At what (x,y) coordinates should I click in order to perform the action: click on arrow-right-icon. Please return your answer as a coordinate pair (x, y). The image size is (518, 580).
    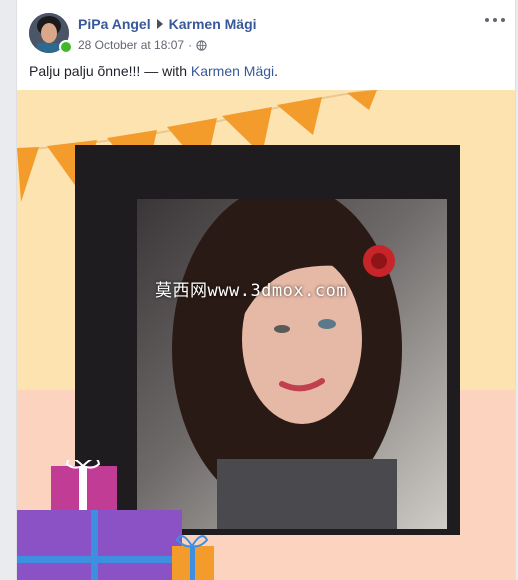
    Looking at the image, I should click on (159, 24).